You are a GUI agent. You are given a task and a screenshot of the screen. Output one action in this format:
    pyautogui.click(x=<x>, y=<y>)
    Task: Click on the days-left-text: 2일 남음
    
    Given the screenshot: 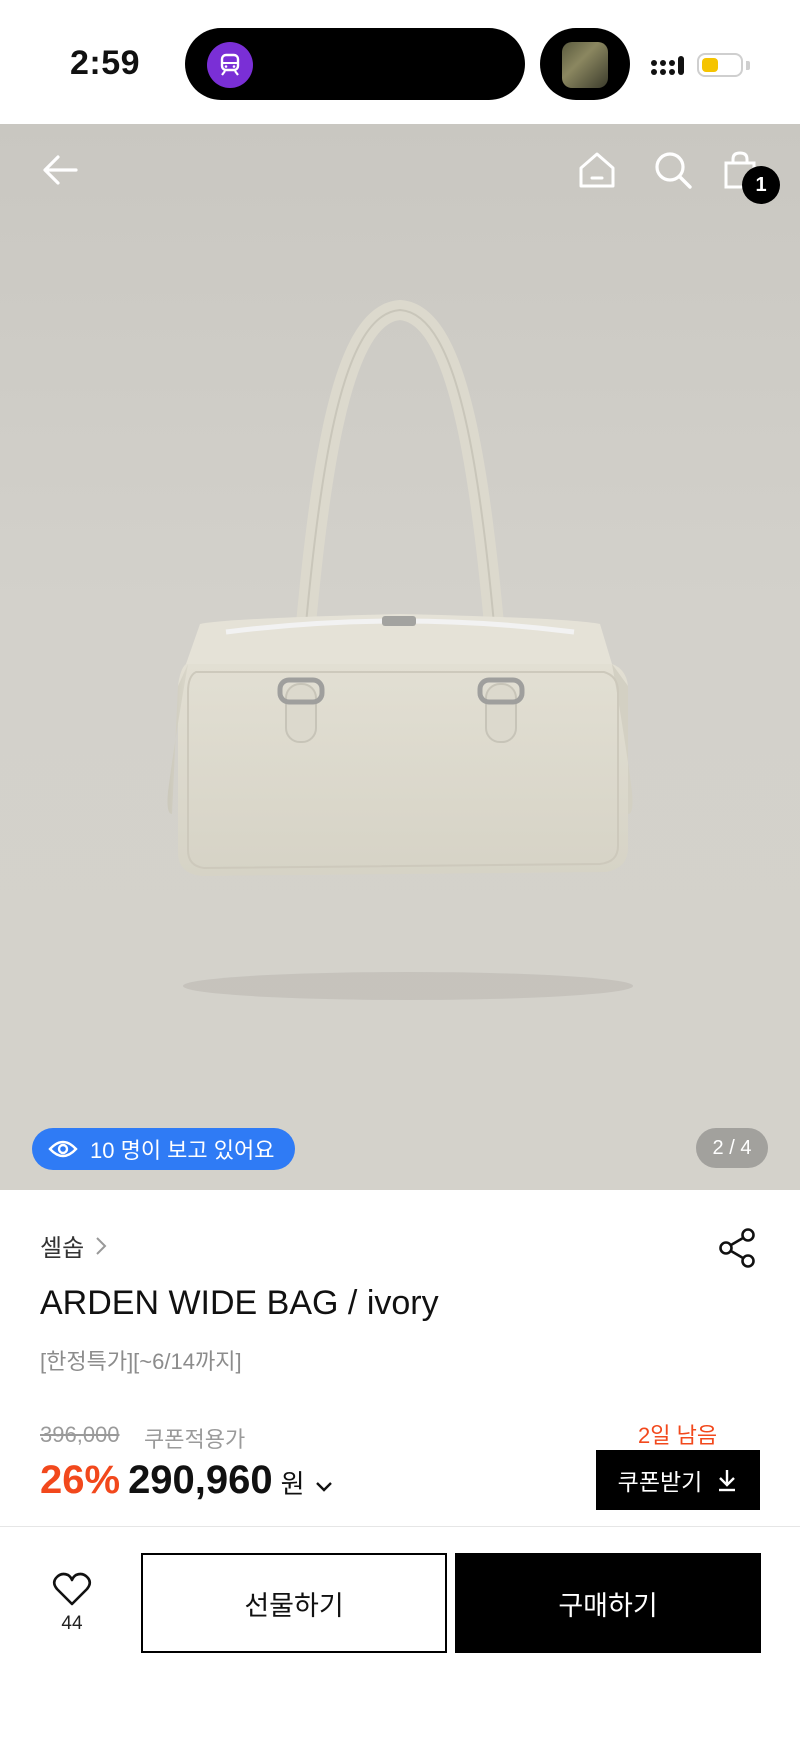 What is the action you would take?
    pyautogui.click(x=678, y=1435)
    